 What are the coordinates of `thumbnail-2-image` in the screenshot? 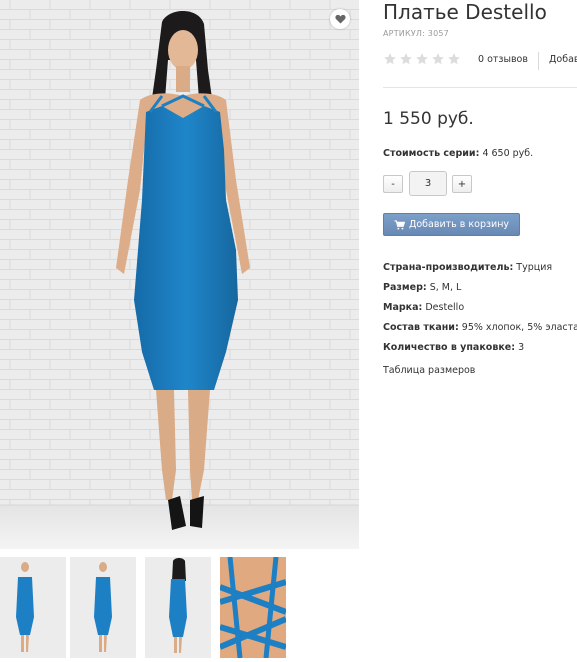 It's located at (103, 607).